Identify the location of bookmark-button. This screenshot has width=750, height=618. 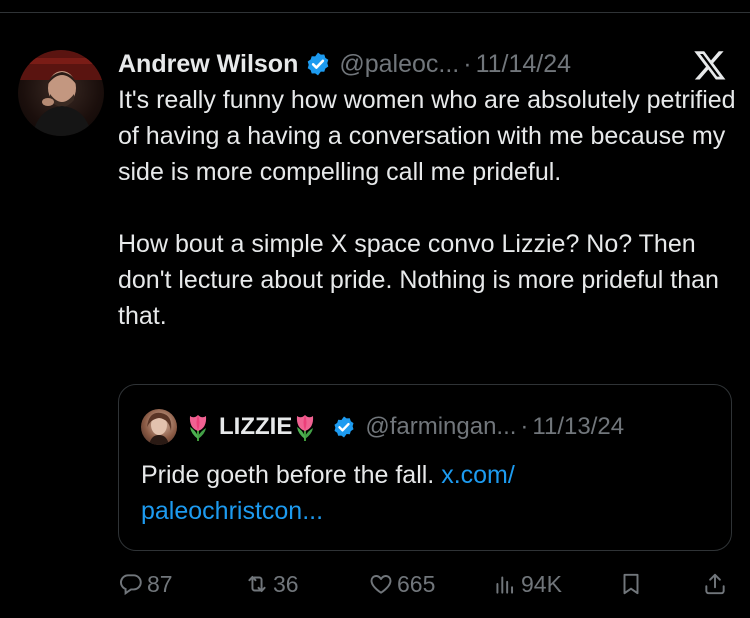
(632, 584).